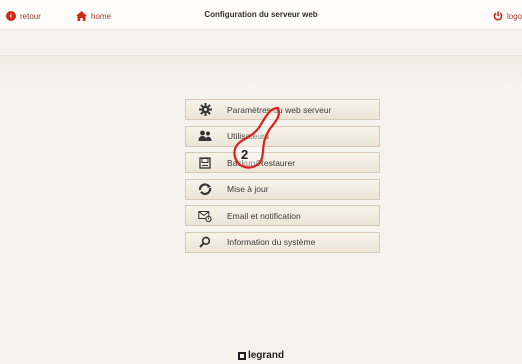 The image size is (522, 364). Describe the element at coordinates (205, 136) in the screenshot. I see `users-icon` at that location.